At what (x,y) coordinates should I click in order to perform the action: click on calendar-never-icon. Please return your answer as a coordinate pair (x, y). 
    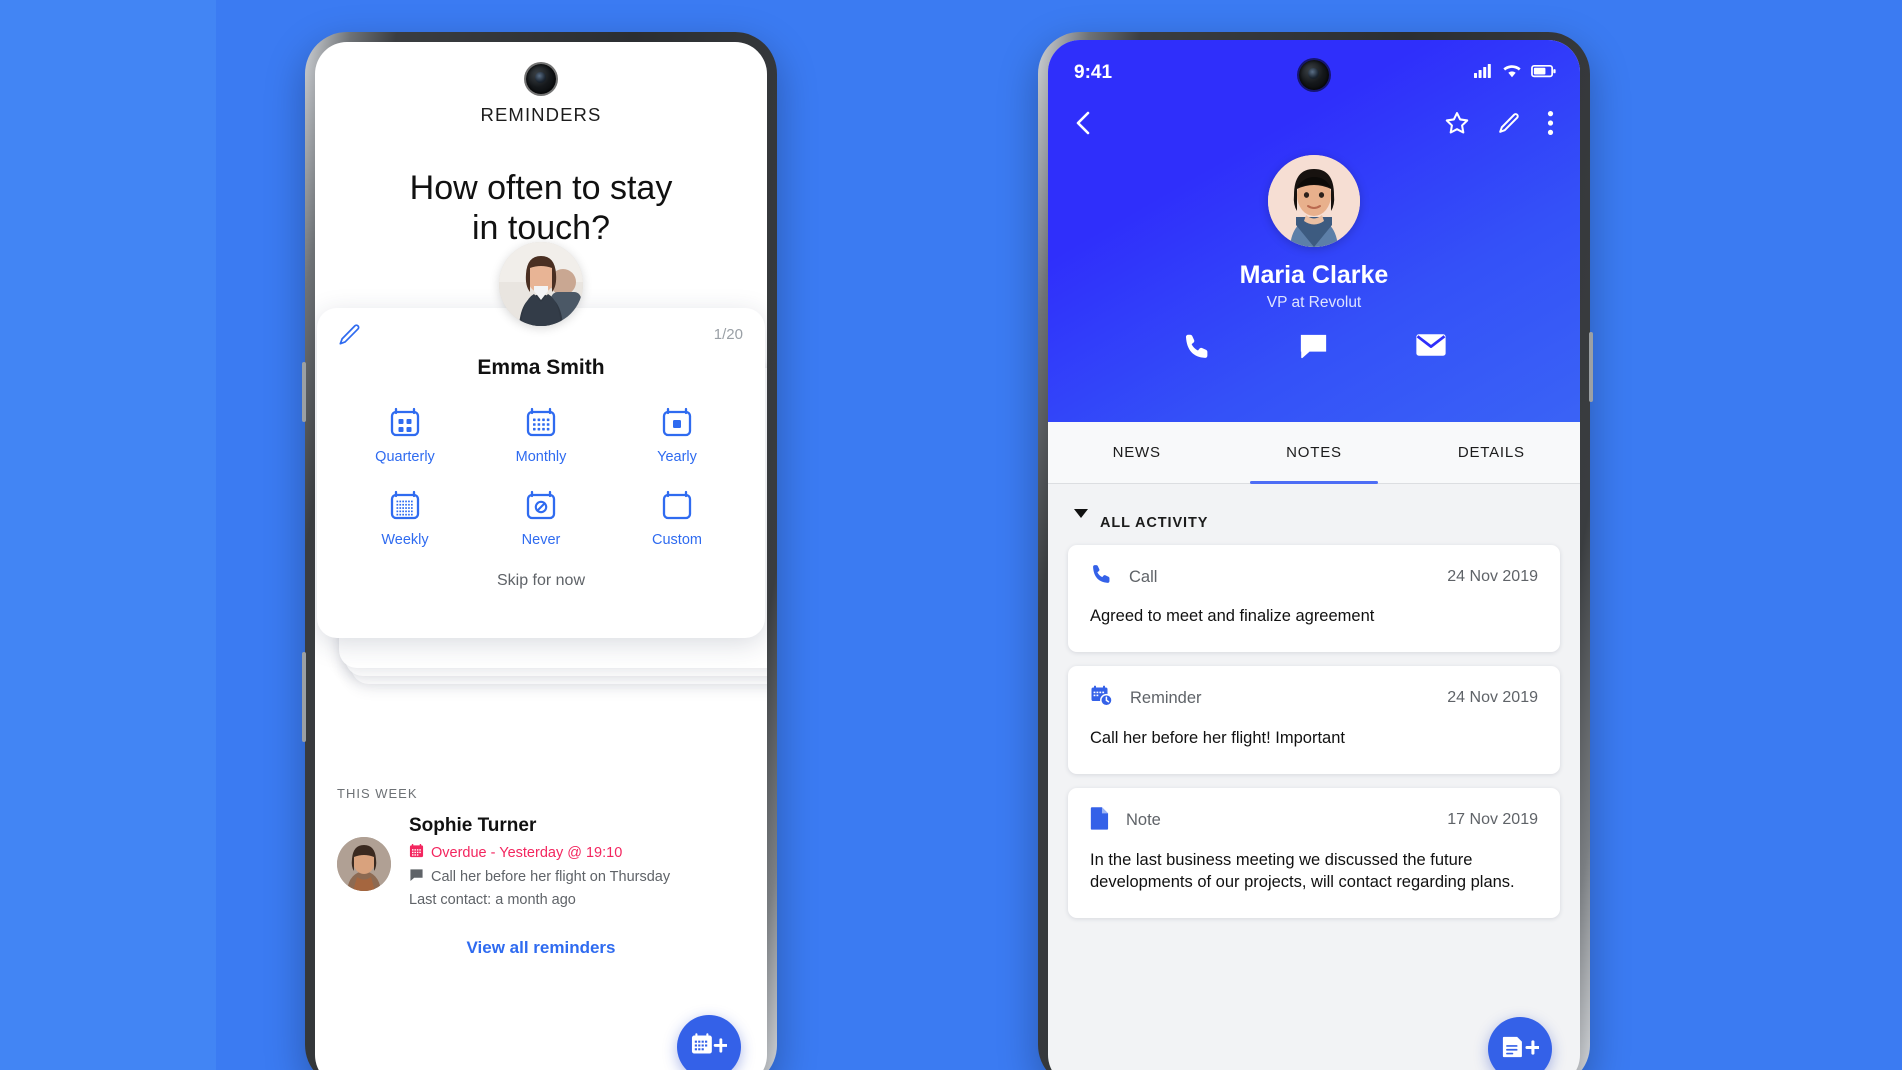
    Looking at the image, I should click on (541, 505).